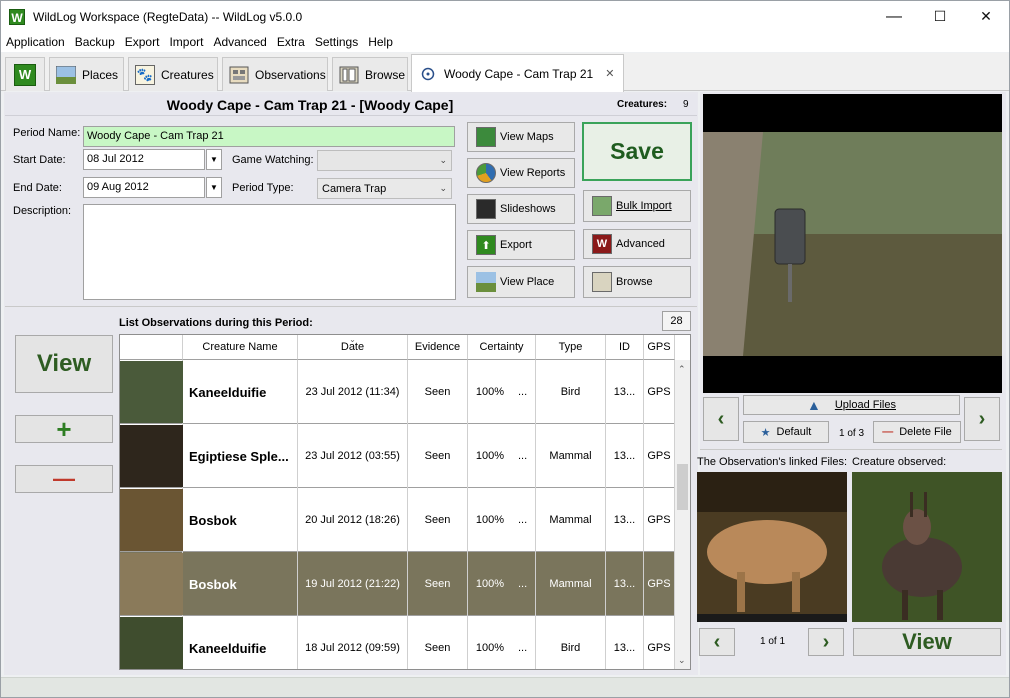 This screenshot has width=1010, height=698. I want to click on row-thumbnail, so click(151, 642).